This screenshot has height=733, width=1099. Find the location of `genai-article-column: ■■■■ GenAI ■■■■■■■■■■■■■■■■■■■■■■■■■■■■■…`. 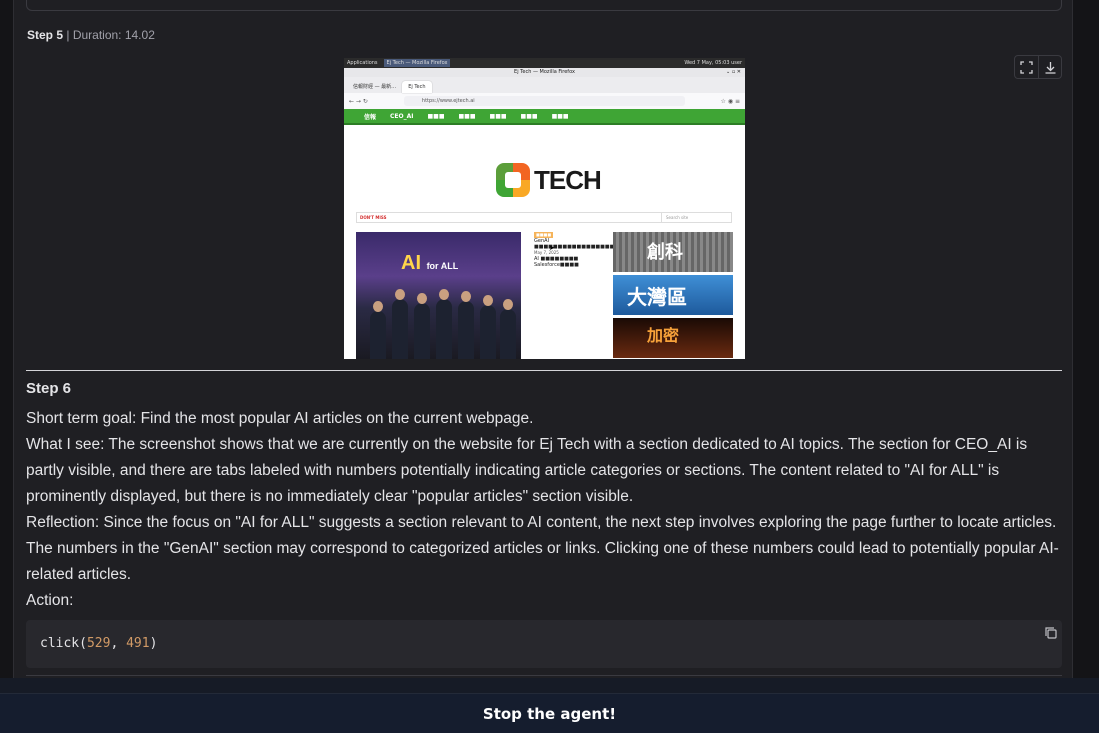

genai-article-column: ■■■■ GenAI ■■■■■■■■■■■■■■■■■■■■■■■■■■■■■… is located at coordinates (610, 250).